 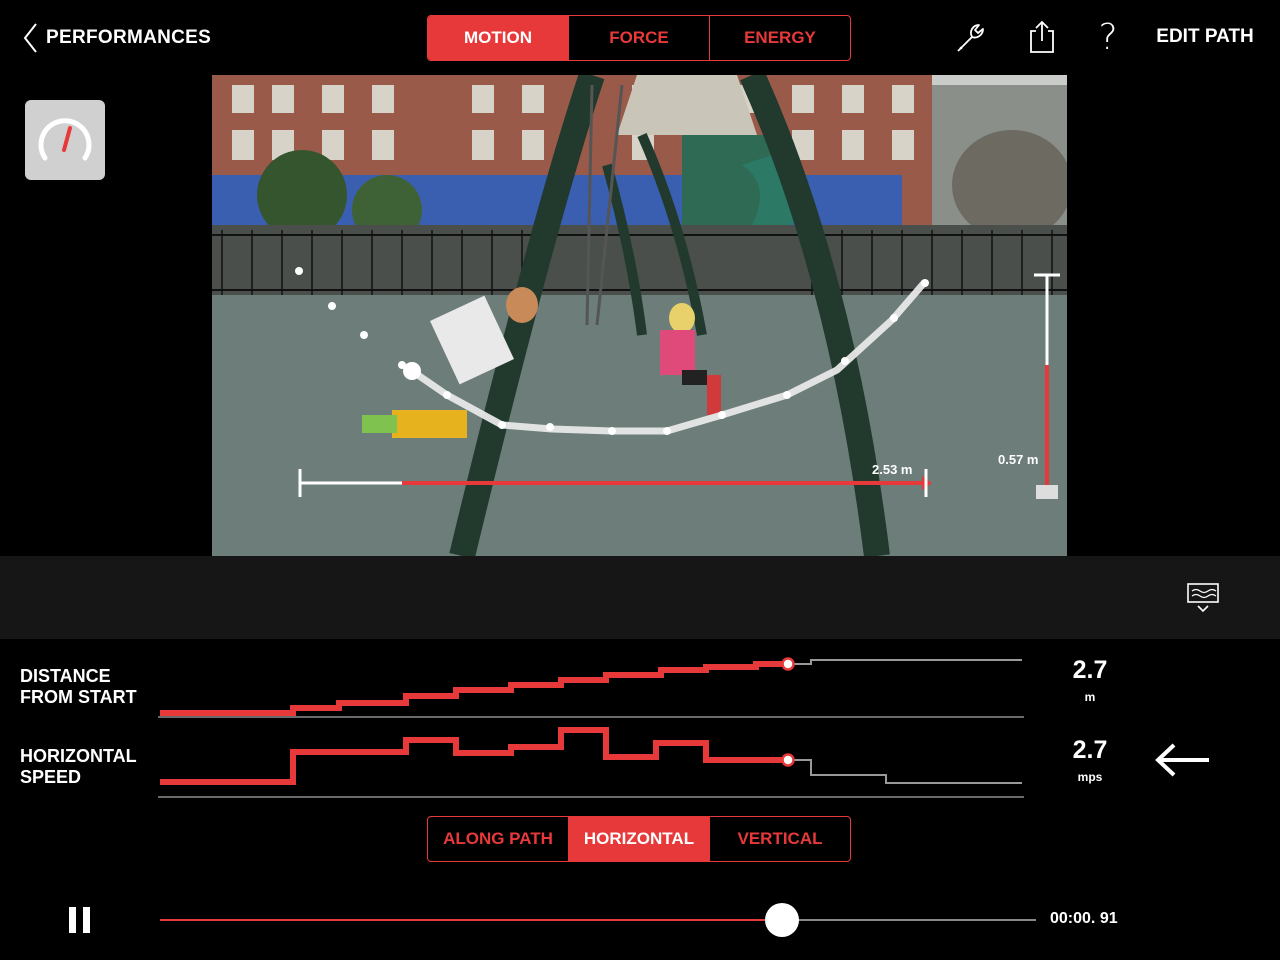 I want to click on settings-button, so click(x=970, y=38).